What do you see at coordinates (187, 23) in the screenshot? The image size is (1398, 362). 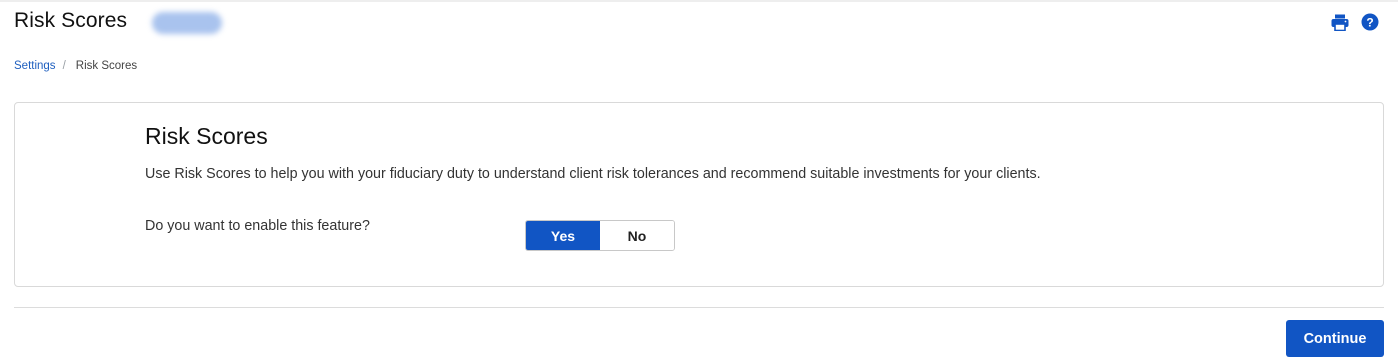 I see `status-badge` at bounding box center [187, 23].